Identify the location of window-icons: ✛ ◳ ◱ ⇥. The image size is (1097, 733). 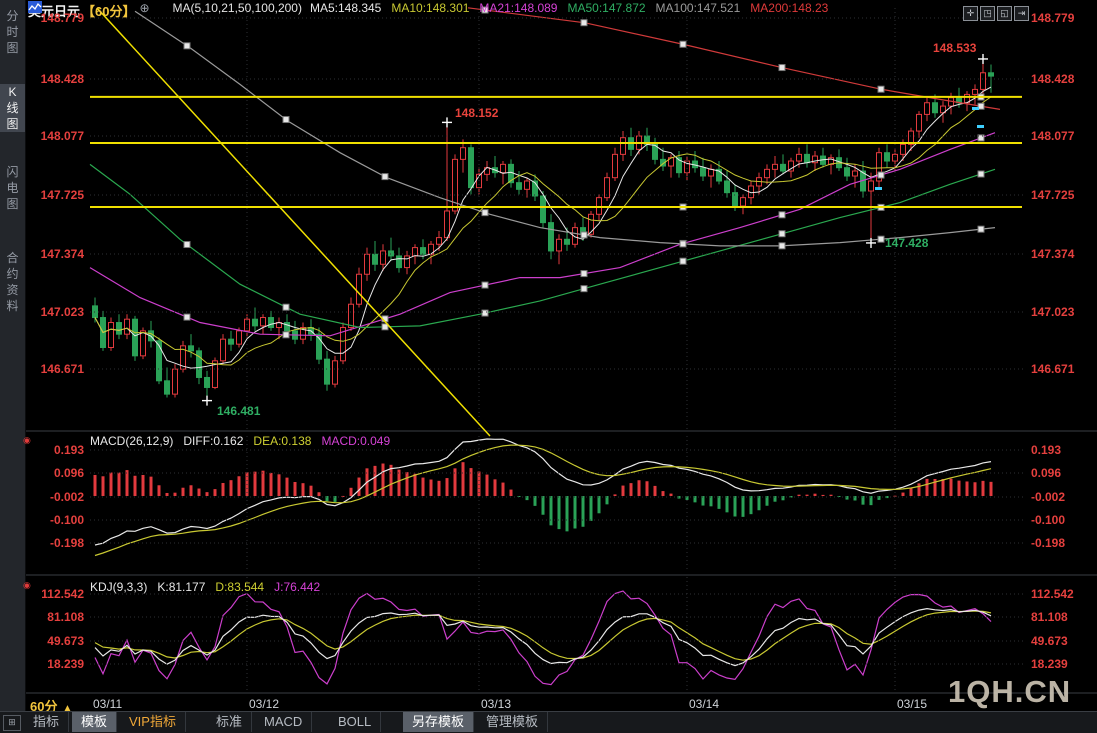
(995, 12).